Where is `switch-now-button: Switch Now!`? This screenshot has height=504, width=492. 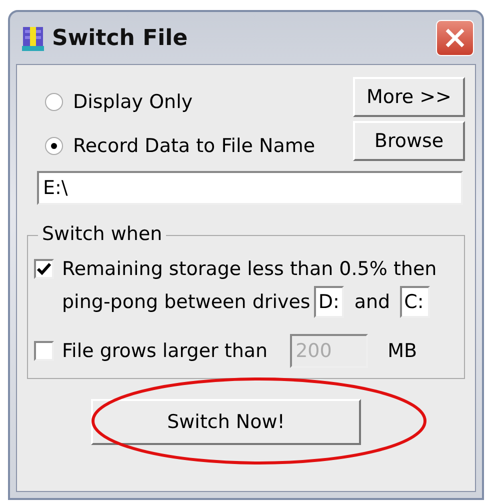
switch-now-button: Switch Now! is located at coordinates (226, 422).